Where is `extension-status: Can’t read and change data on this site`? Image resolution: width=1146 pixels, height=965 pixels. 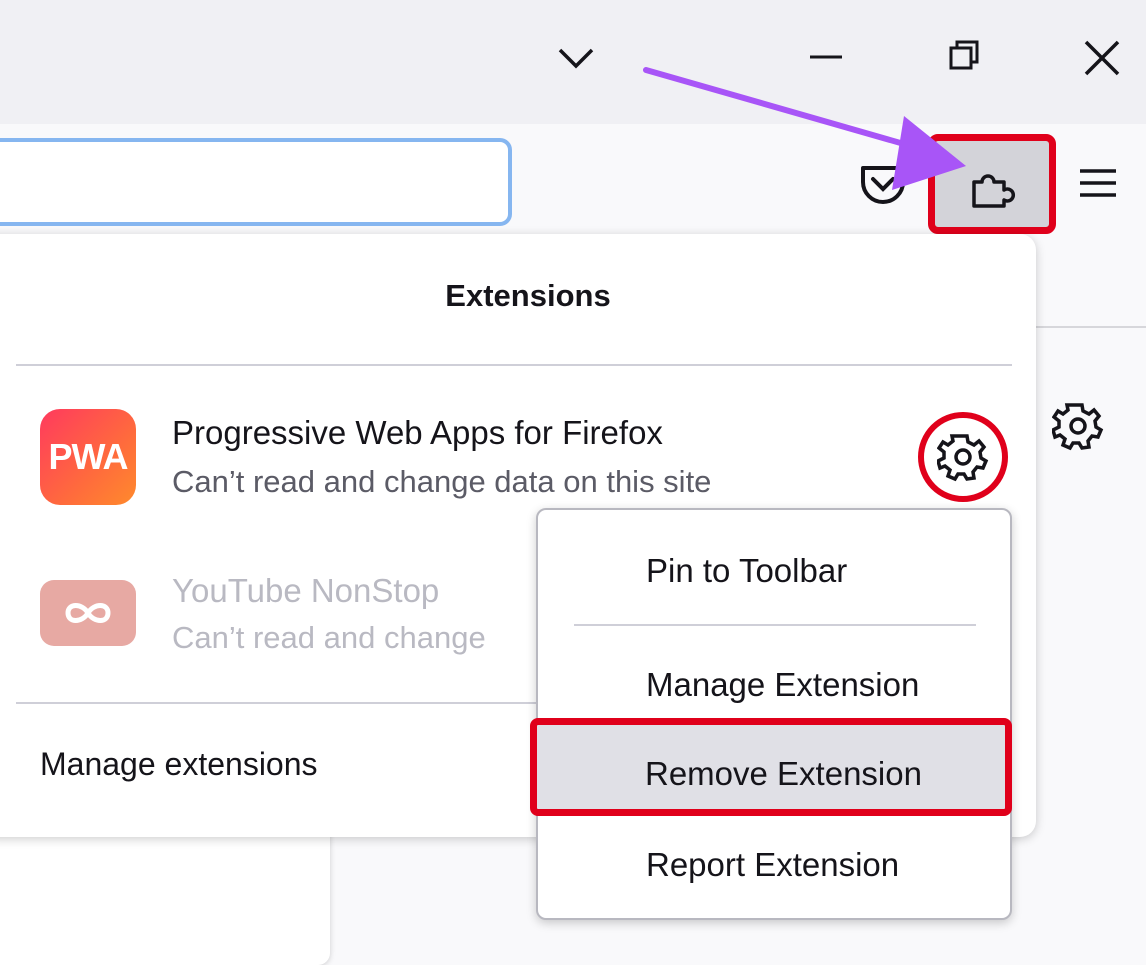
extension-status: Can’t read and change data on this site is located at coordinates (442, 481).